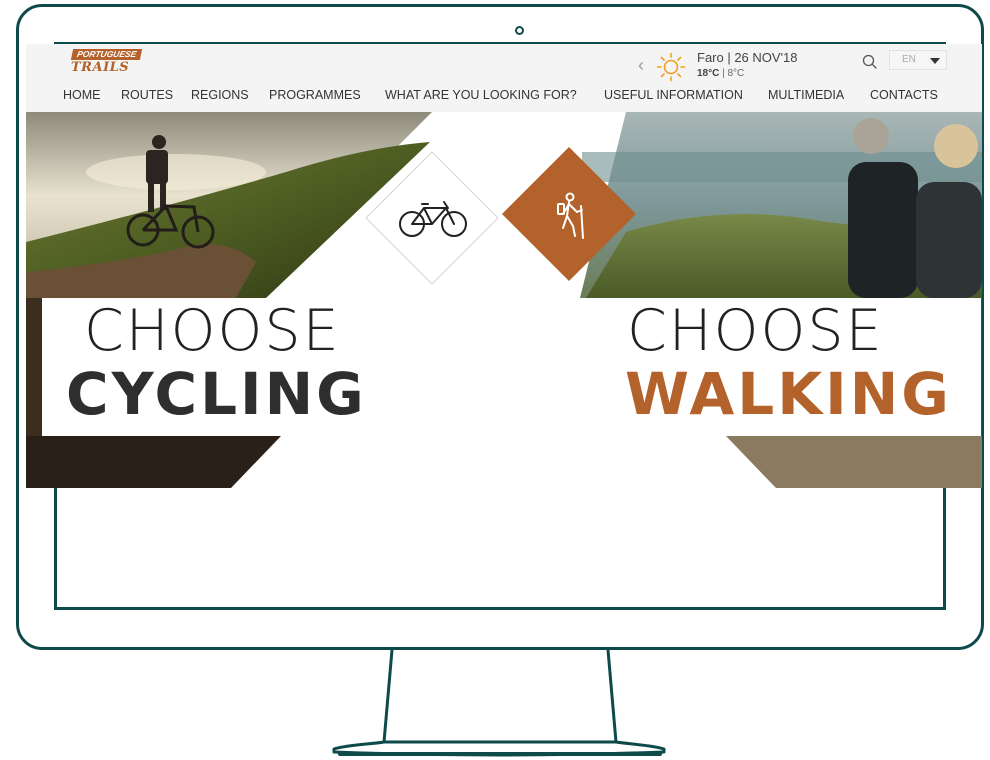  What do you see at coordinates (788, 394) in the screenshot?
I see `walking-activity-text: WALKING` at bounding box center [788, 394].